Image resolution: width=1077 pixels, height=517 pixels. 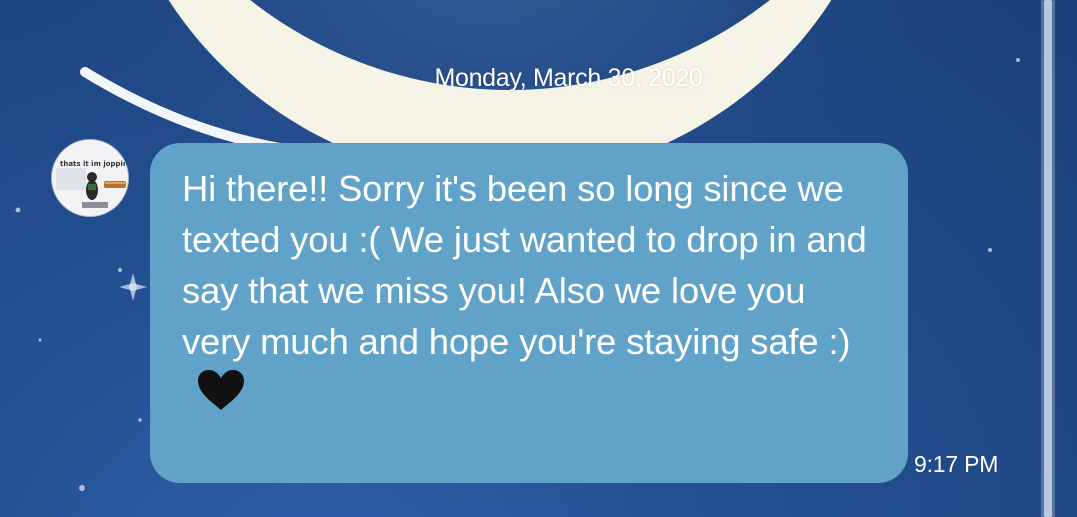 What do you see at coordinates (956, 464) in the screenshot?
I see `message-timestamp: 9:17 PM` at bounding box center [956, 464].